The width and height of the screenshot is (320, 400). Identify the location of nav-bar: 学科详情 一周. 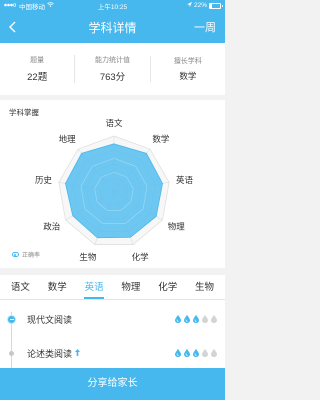
(112, 27).